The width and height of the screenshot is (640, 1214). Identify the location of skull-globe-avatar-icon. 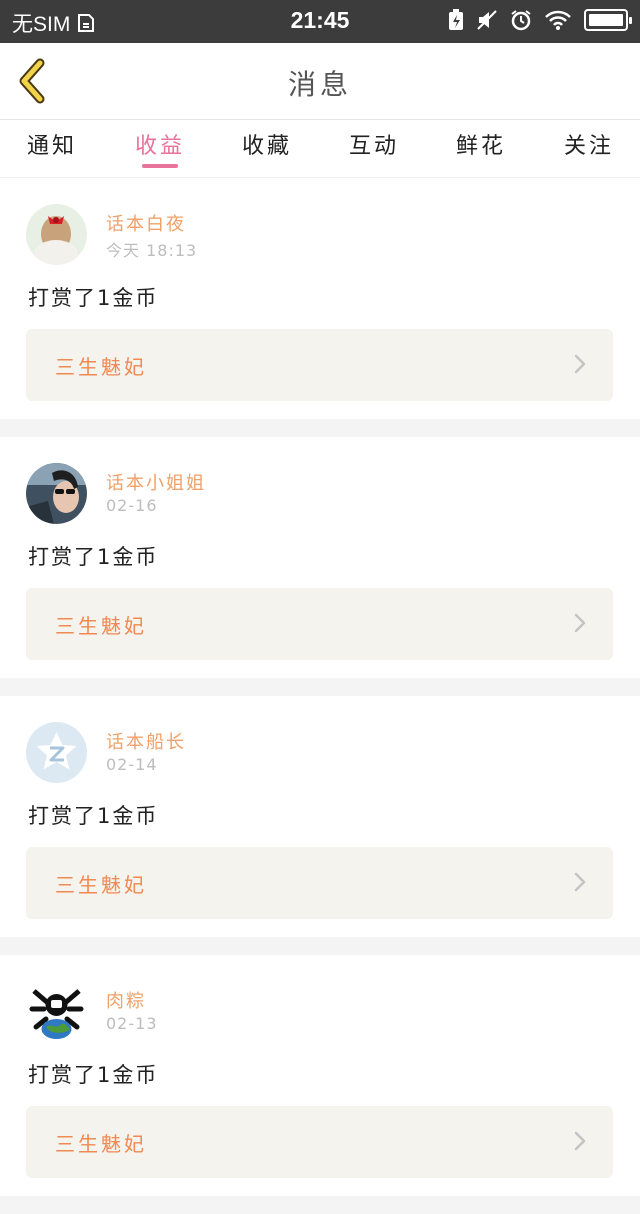
(56, 1011).